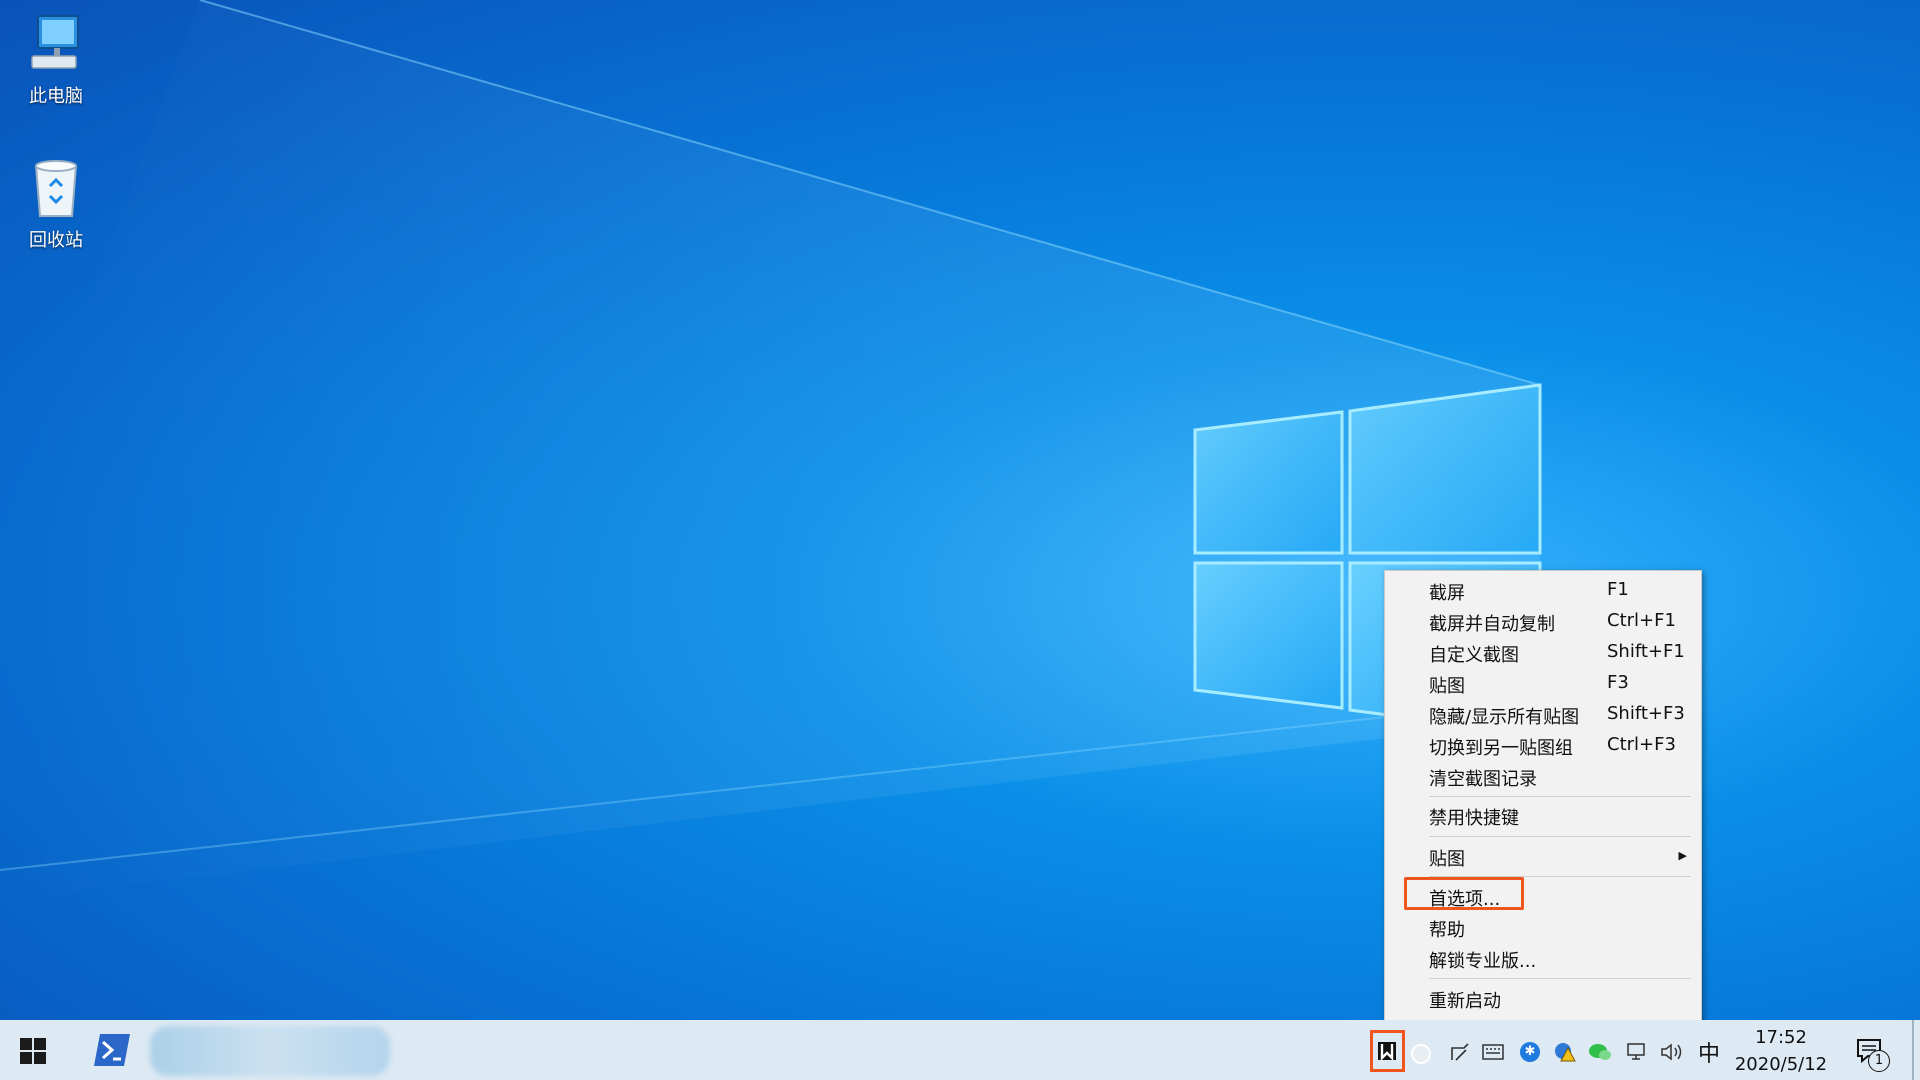 The height and width of the screenshot is (1080, 1920). I want to click on highlight-box-preferences, so click(1464, 893).